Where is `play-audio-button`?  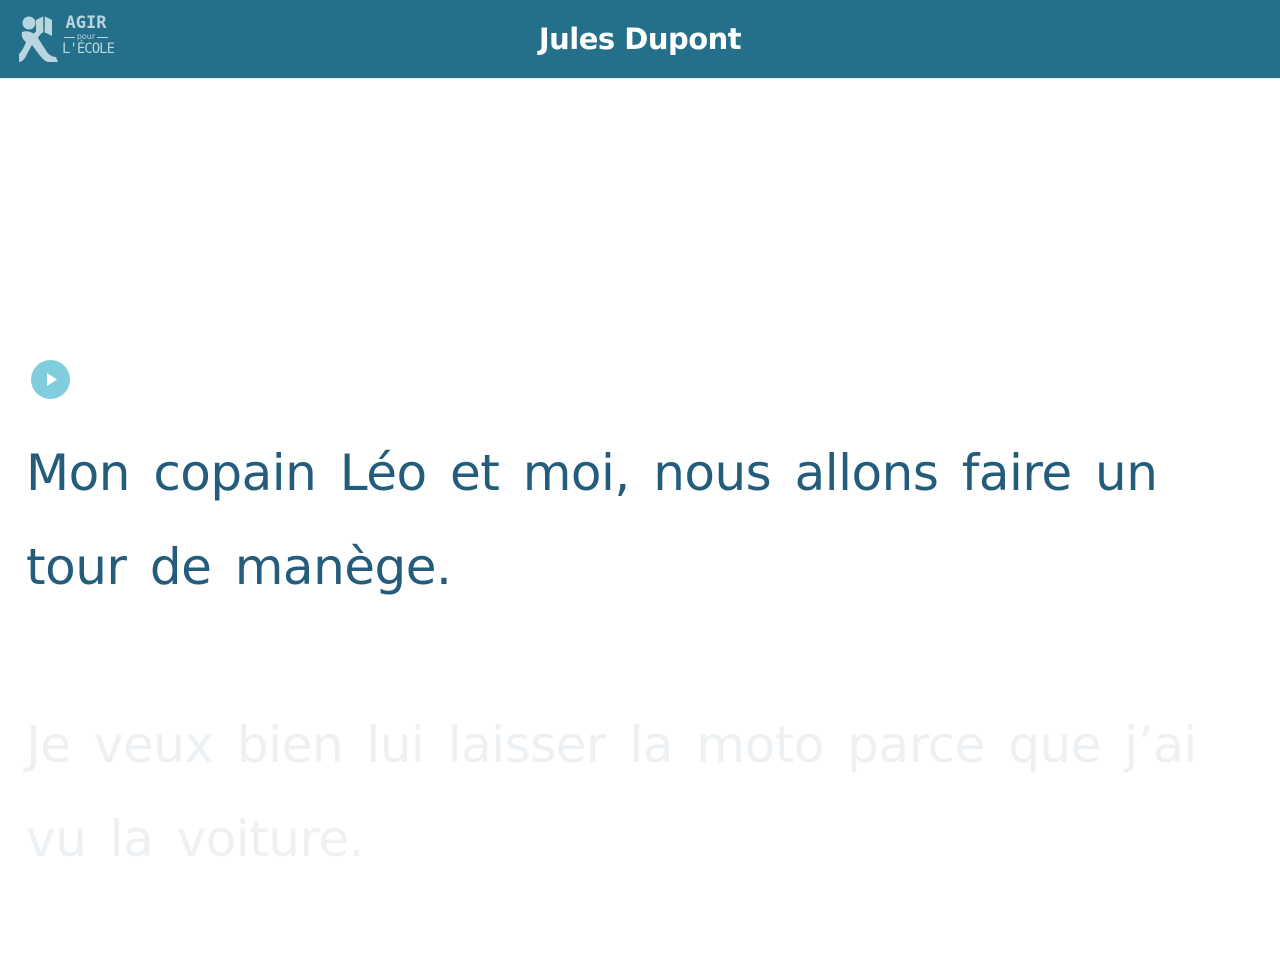 play-audio-button is located at coordinates (50, 379).